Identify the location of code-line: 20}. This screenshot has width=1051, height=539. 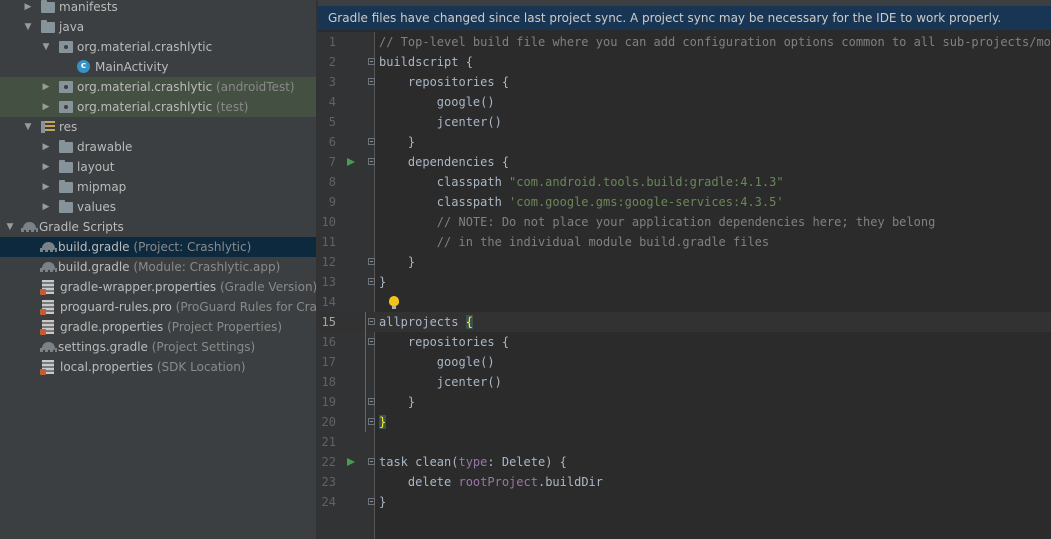
(684, 422).